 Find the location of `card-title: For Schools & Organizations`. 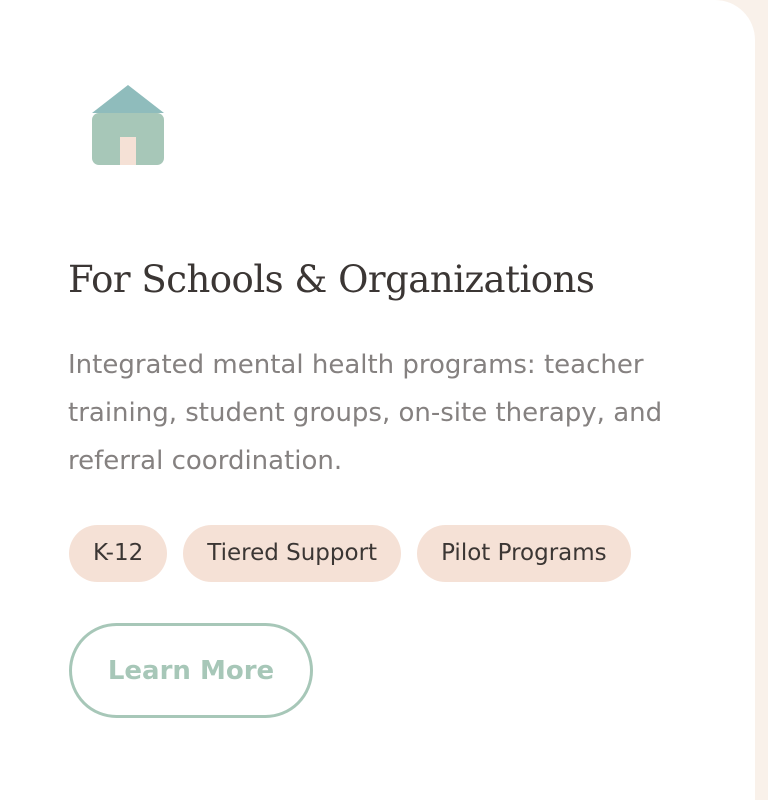

card-title: For Schools & Organizations is located at coordinates (331, 279).